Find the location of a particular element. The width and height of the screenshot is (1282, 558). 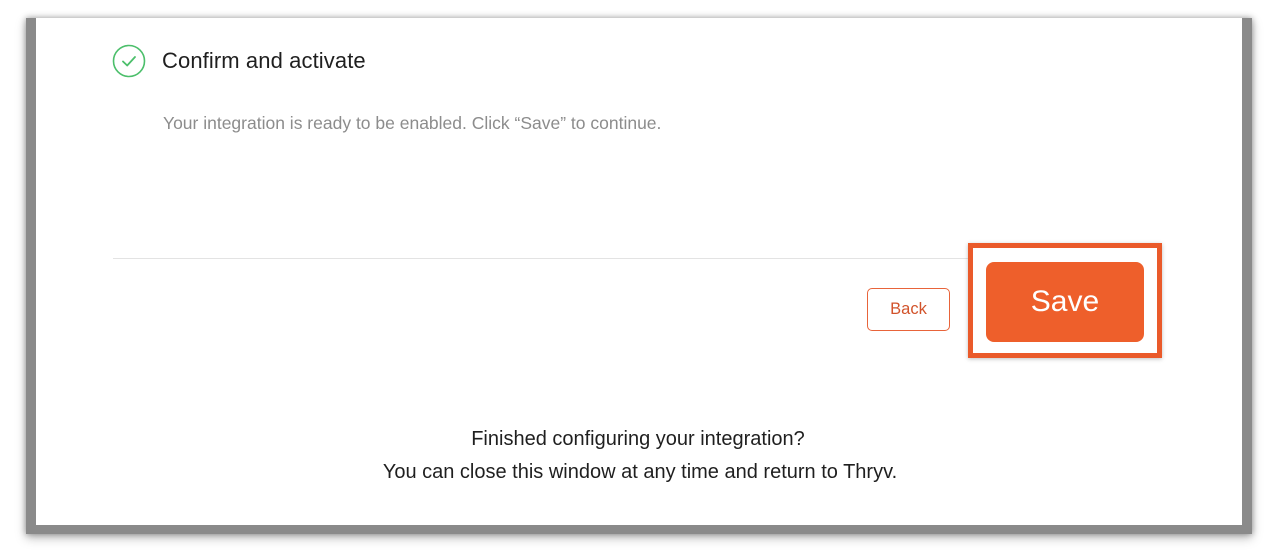

check-circle-icon is located at coordinates (129, 61).